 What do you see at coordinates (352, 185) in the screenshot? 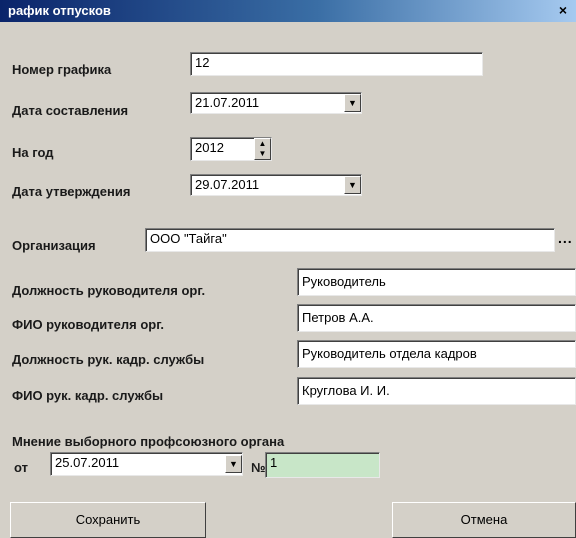
I see `approval-date-dropdown-icon: ▼` at bounding box center [352, 185].